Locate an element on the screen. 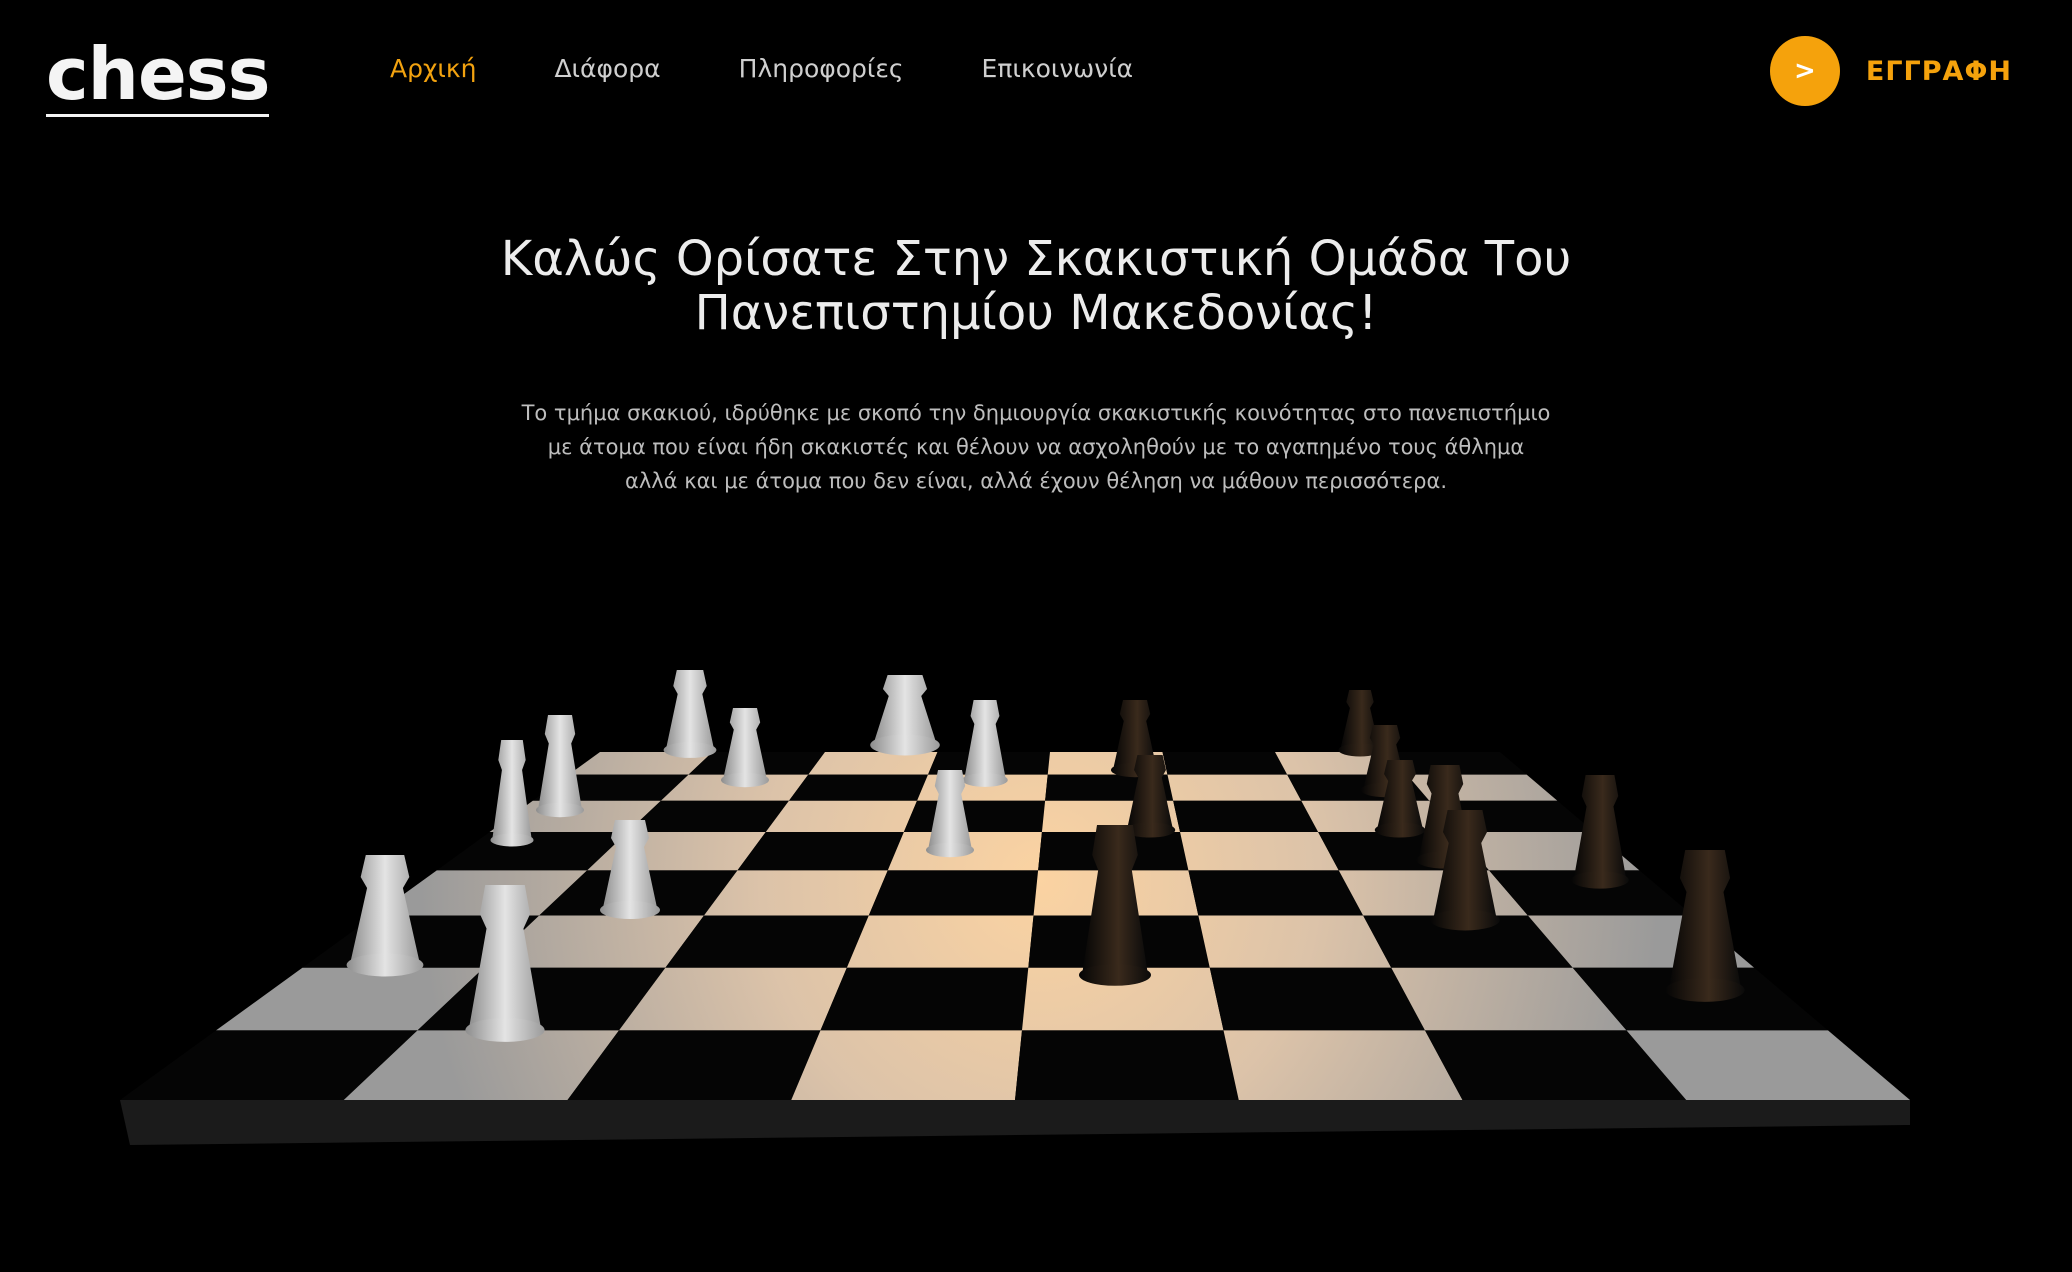 The width and height of the screenshot is (2072, 1272). nav-link-contact: Επικοινωνία is located at coordinates (1058, 68).